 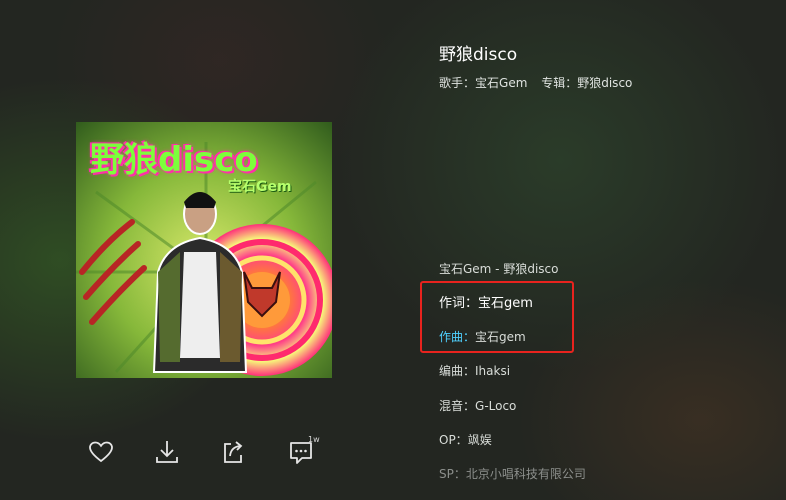 What do you see at coordinates (174, 160) in the screenshot?
I see `album-art-title: 野狼disco` at bounding box center [174, 160].